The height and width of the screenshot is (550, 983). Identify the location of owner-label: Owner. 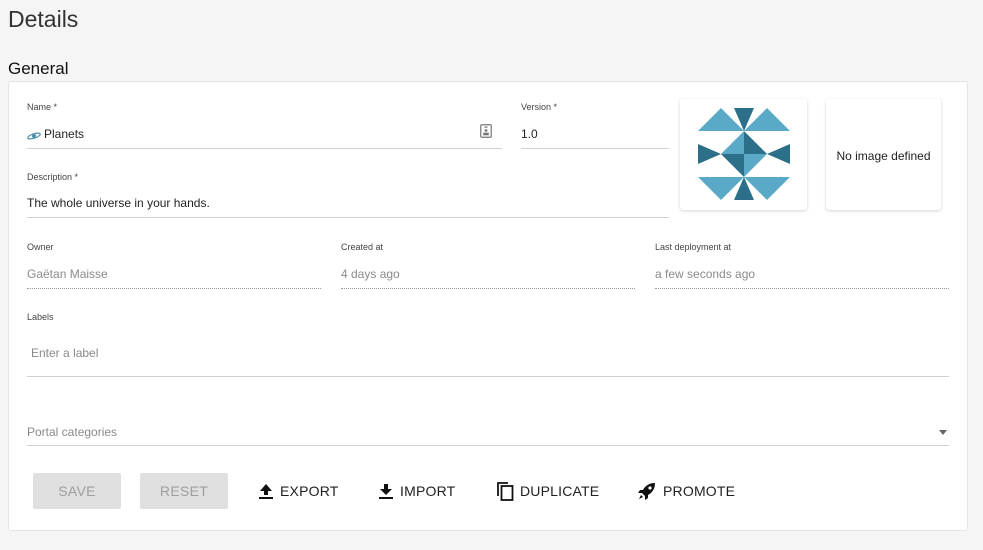
(40, 247).